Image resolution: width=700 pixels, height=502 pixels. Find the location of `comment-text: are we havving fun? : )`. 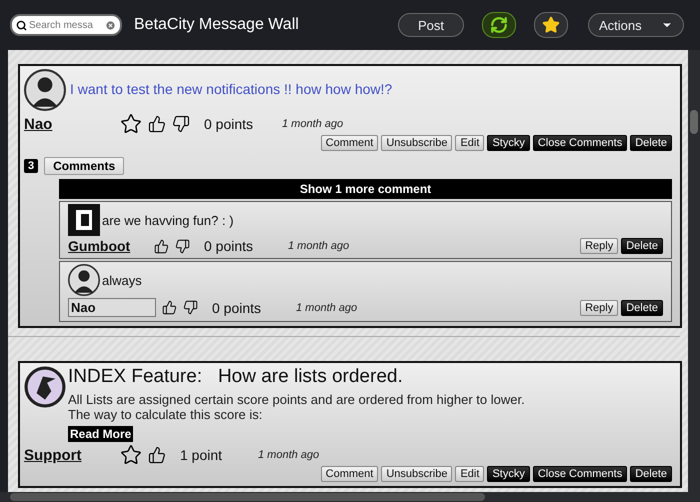

comment-text: are we havving fun? : ) is located at coordinates (168, 220).